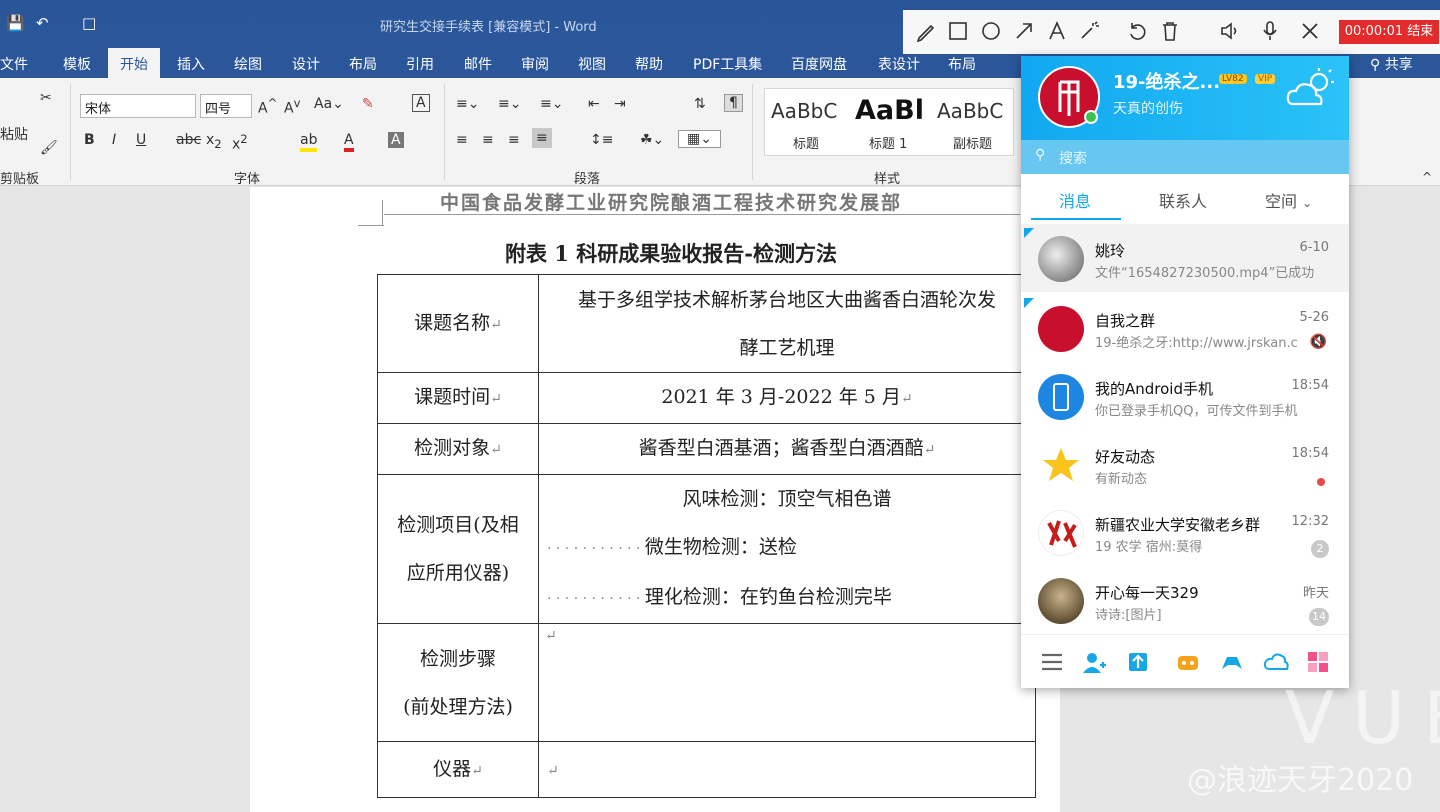 The image size is (1440, 812). Describe the element at coordinates (214, 141) in the screenshot. I see `subscript-button: x2` at that location.